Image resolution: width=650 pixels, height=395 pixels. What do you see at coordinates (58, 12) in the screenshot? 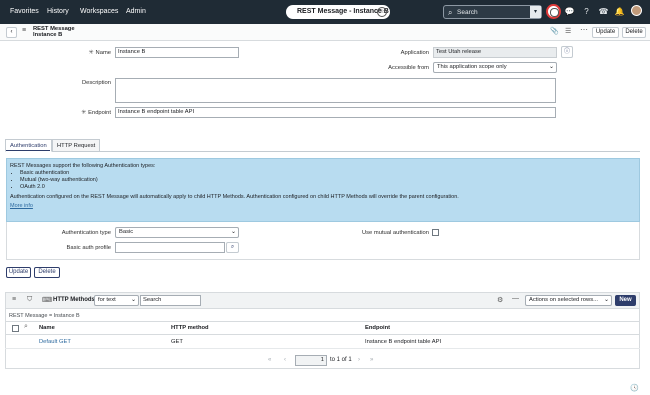
I see `nav-history: History` at bounding box center [58, 12].